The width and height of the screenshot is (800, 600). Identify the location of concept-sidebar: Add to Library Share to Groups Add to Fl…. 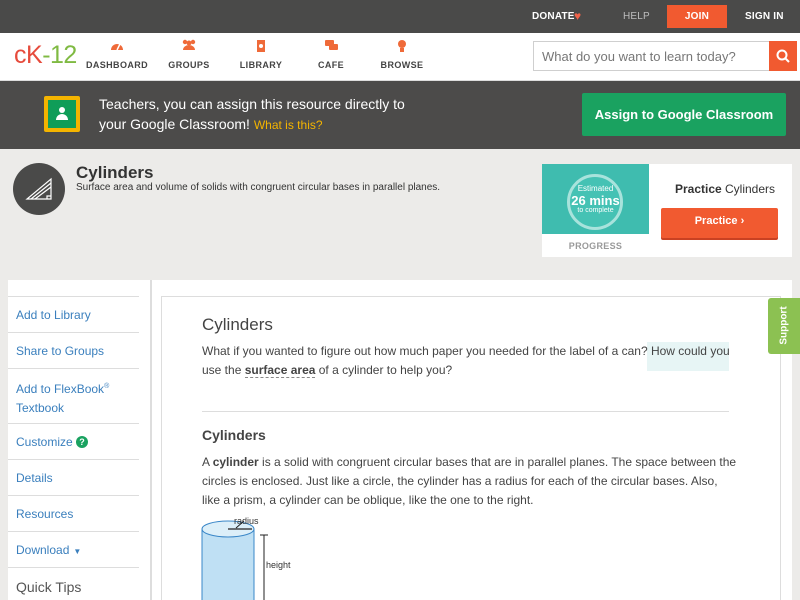
(73, 448).